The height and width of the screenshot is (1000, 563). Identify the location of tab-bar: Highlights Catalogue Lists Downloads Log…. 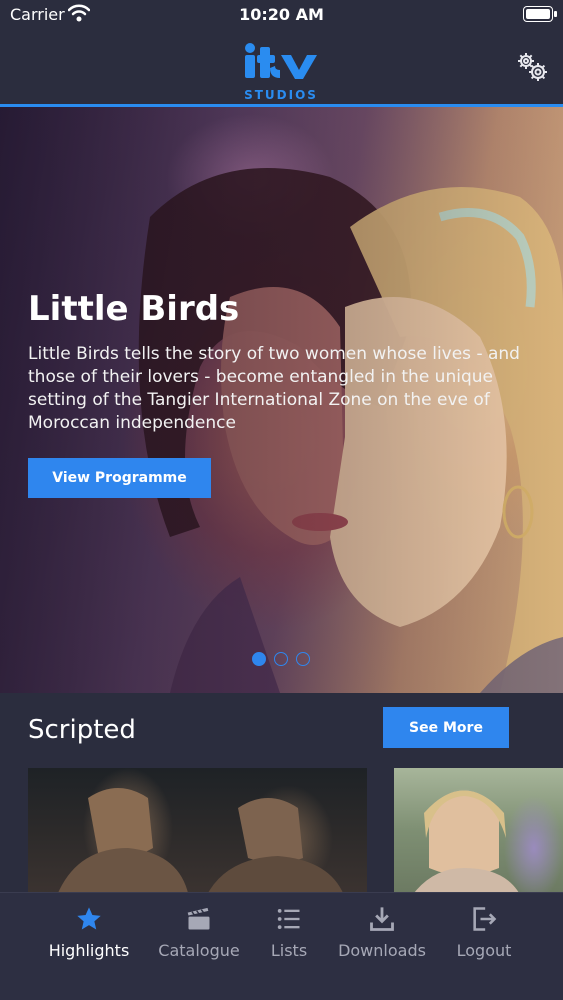
(281, 946).